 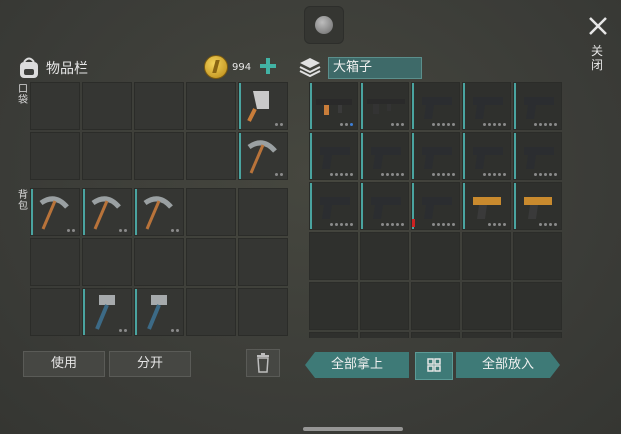 What do you see at coordinates (597, 58) in the screenshot?
I see `close-label: 关闭` at bounding box center [597, 58].